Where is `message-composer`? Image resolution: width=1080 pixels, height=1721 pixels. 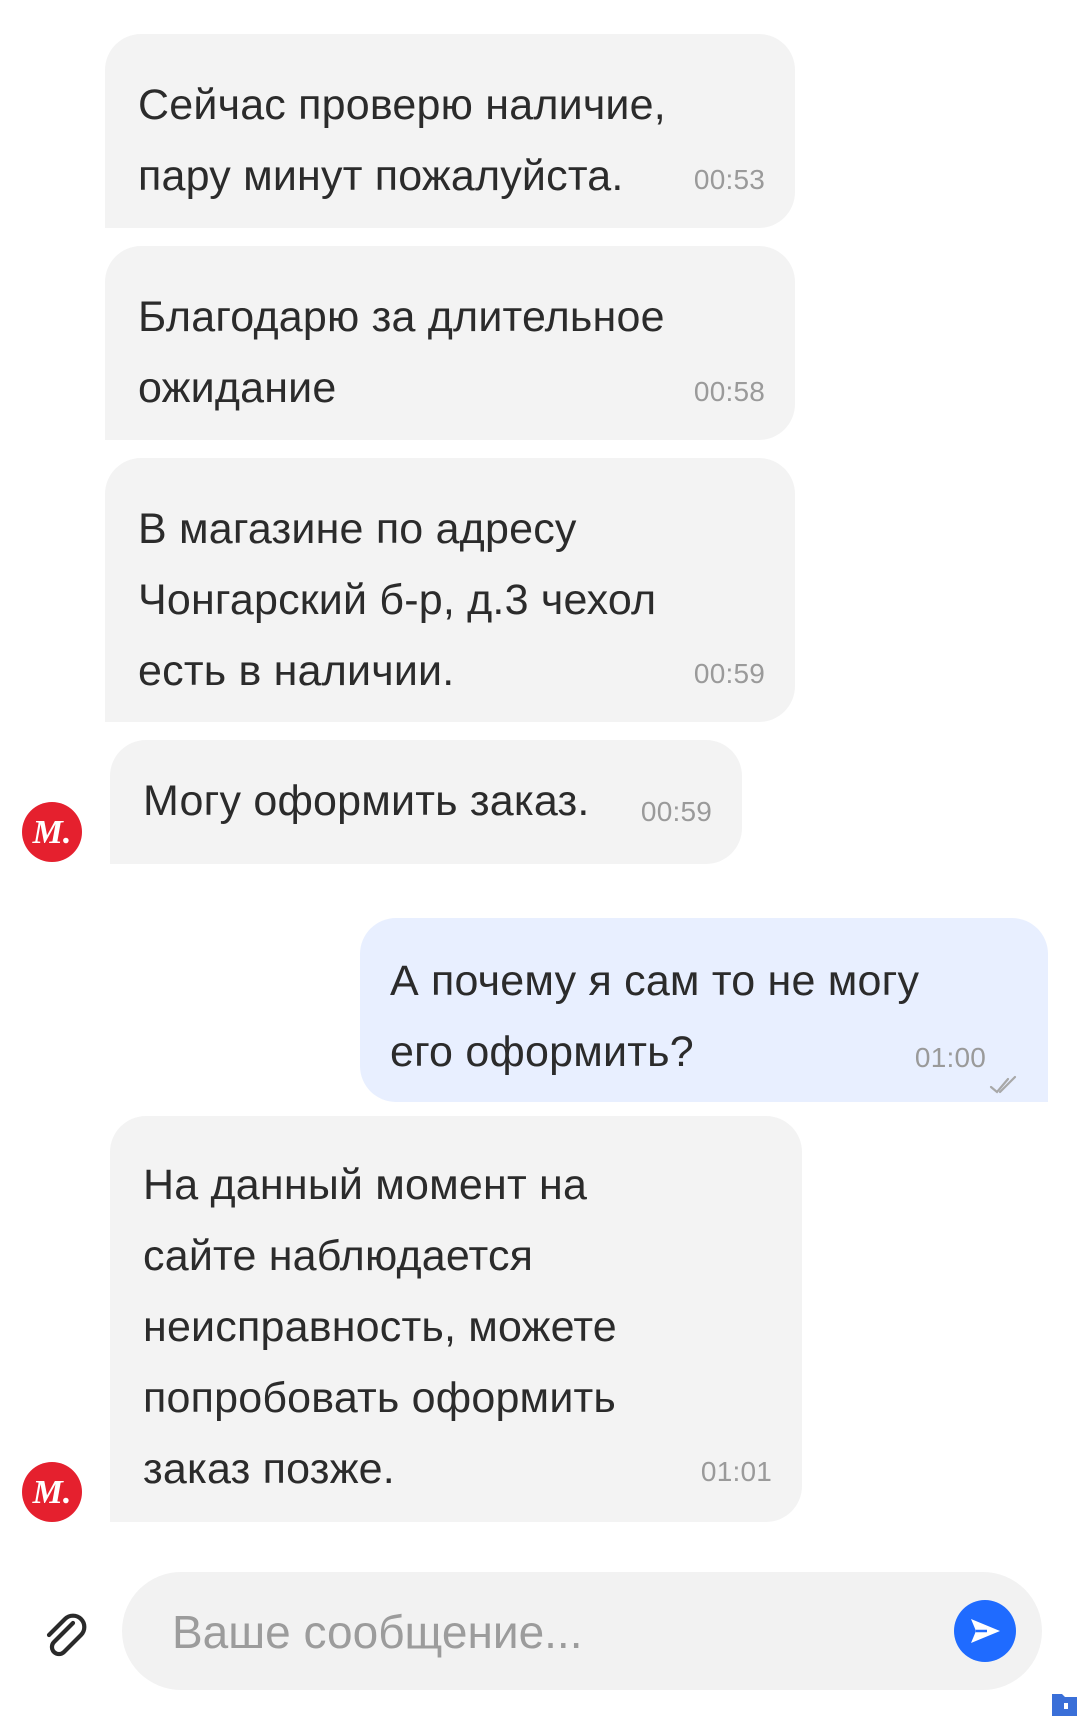 message-composer is located at coordinates (540, 1638).